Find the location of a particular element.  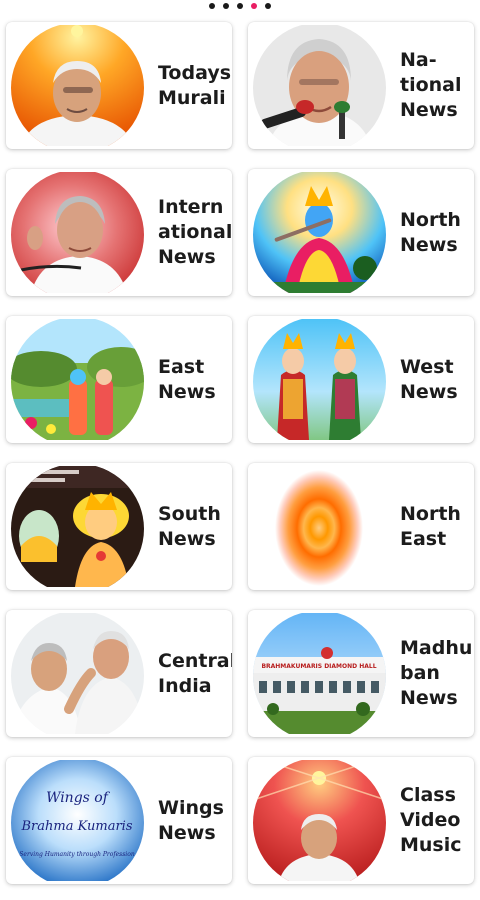

tile-east-news: East News is located at coordinates (119, 379).